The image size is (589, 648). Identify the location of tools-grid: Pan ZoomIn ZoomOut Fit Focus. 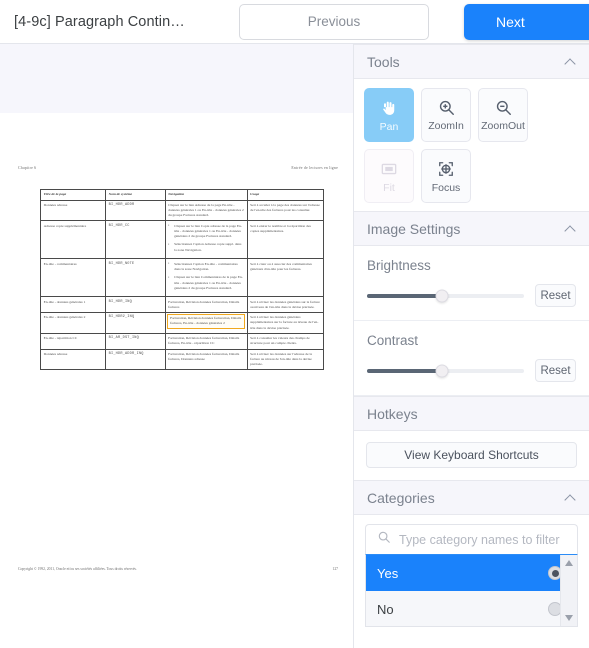
(471, 145).